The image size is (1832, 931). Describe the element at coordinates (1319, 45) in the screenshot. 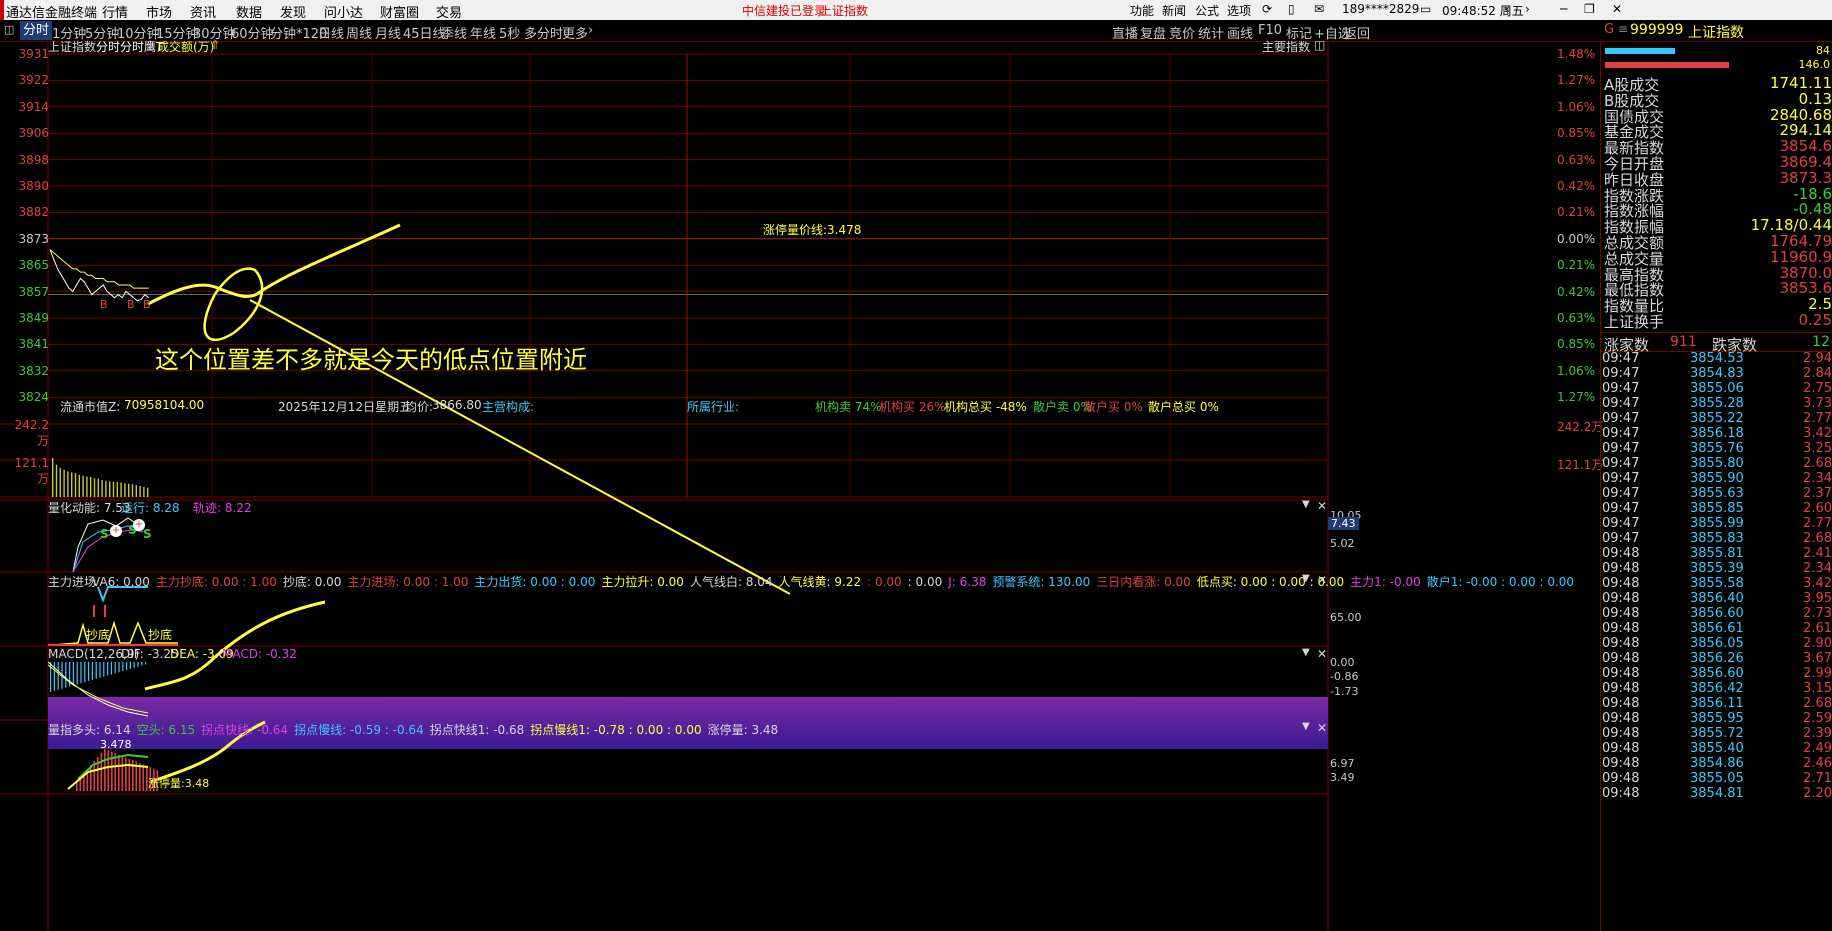

I see `panel-toggle-icon: ◫` at that location.